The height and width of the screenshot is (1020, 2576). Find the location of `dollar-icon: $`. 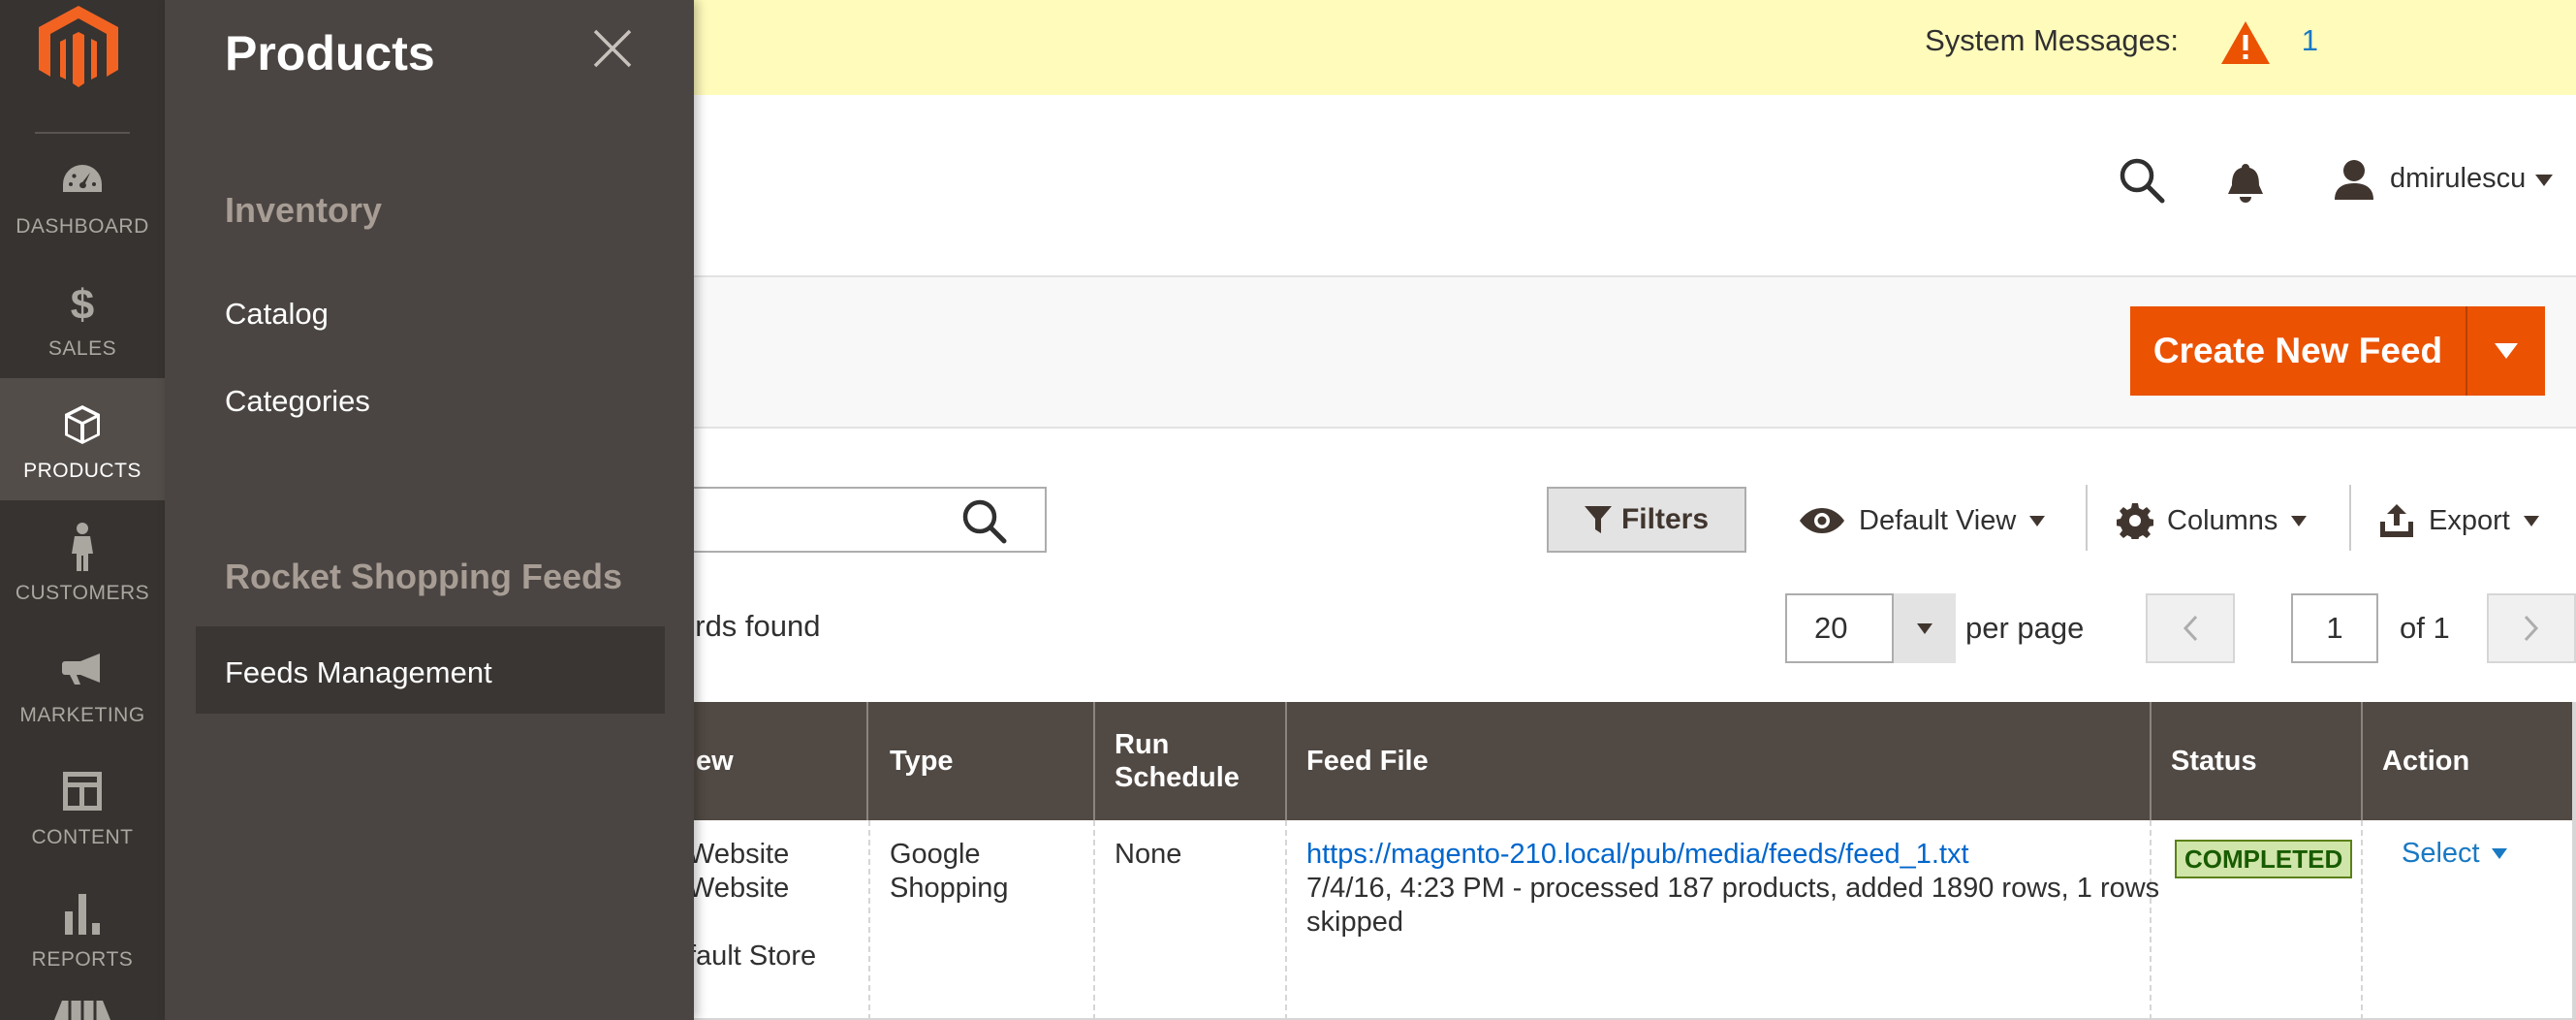

dollar-icon: $ is located at coordinates (82, 302).